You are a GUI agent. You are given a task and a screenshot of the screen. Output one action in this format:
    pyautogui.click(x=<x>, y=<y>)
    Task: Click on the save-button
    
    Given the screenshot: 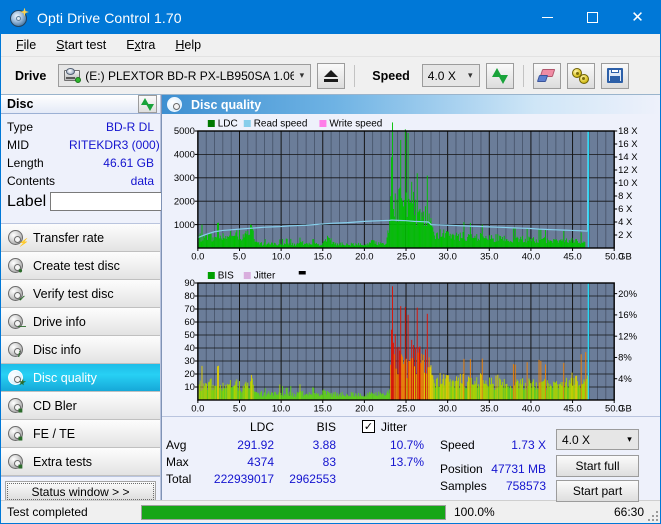 What is the action you would take?
    pyautogui.click(x=614, y=75)
    